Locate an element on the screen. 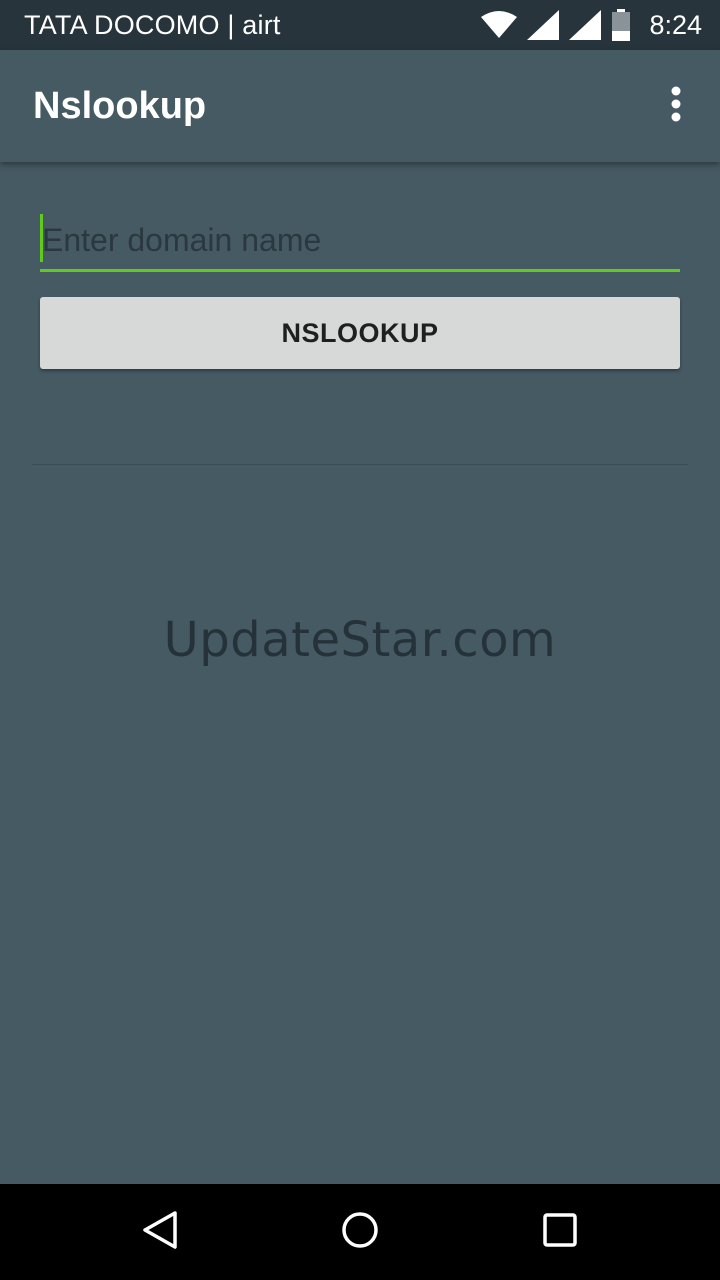  more-vert-icon is located at coordinates (676, 106).